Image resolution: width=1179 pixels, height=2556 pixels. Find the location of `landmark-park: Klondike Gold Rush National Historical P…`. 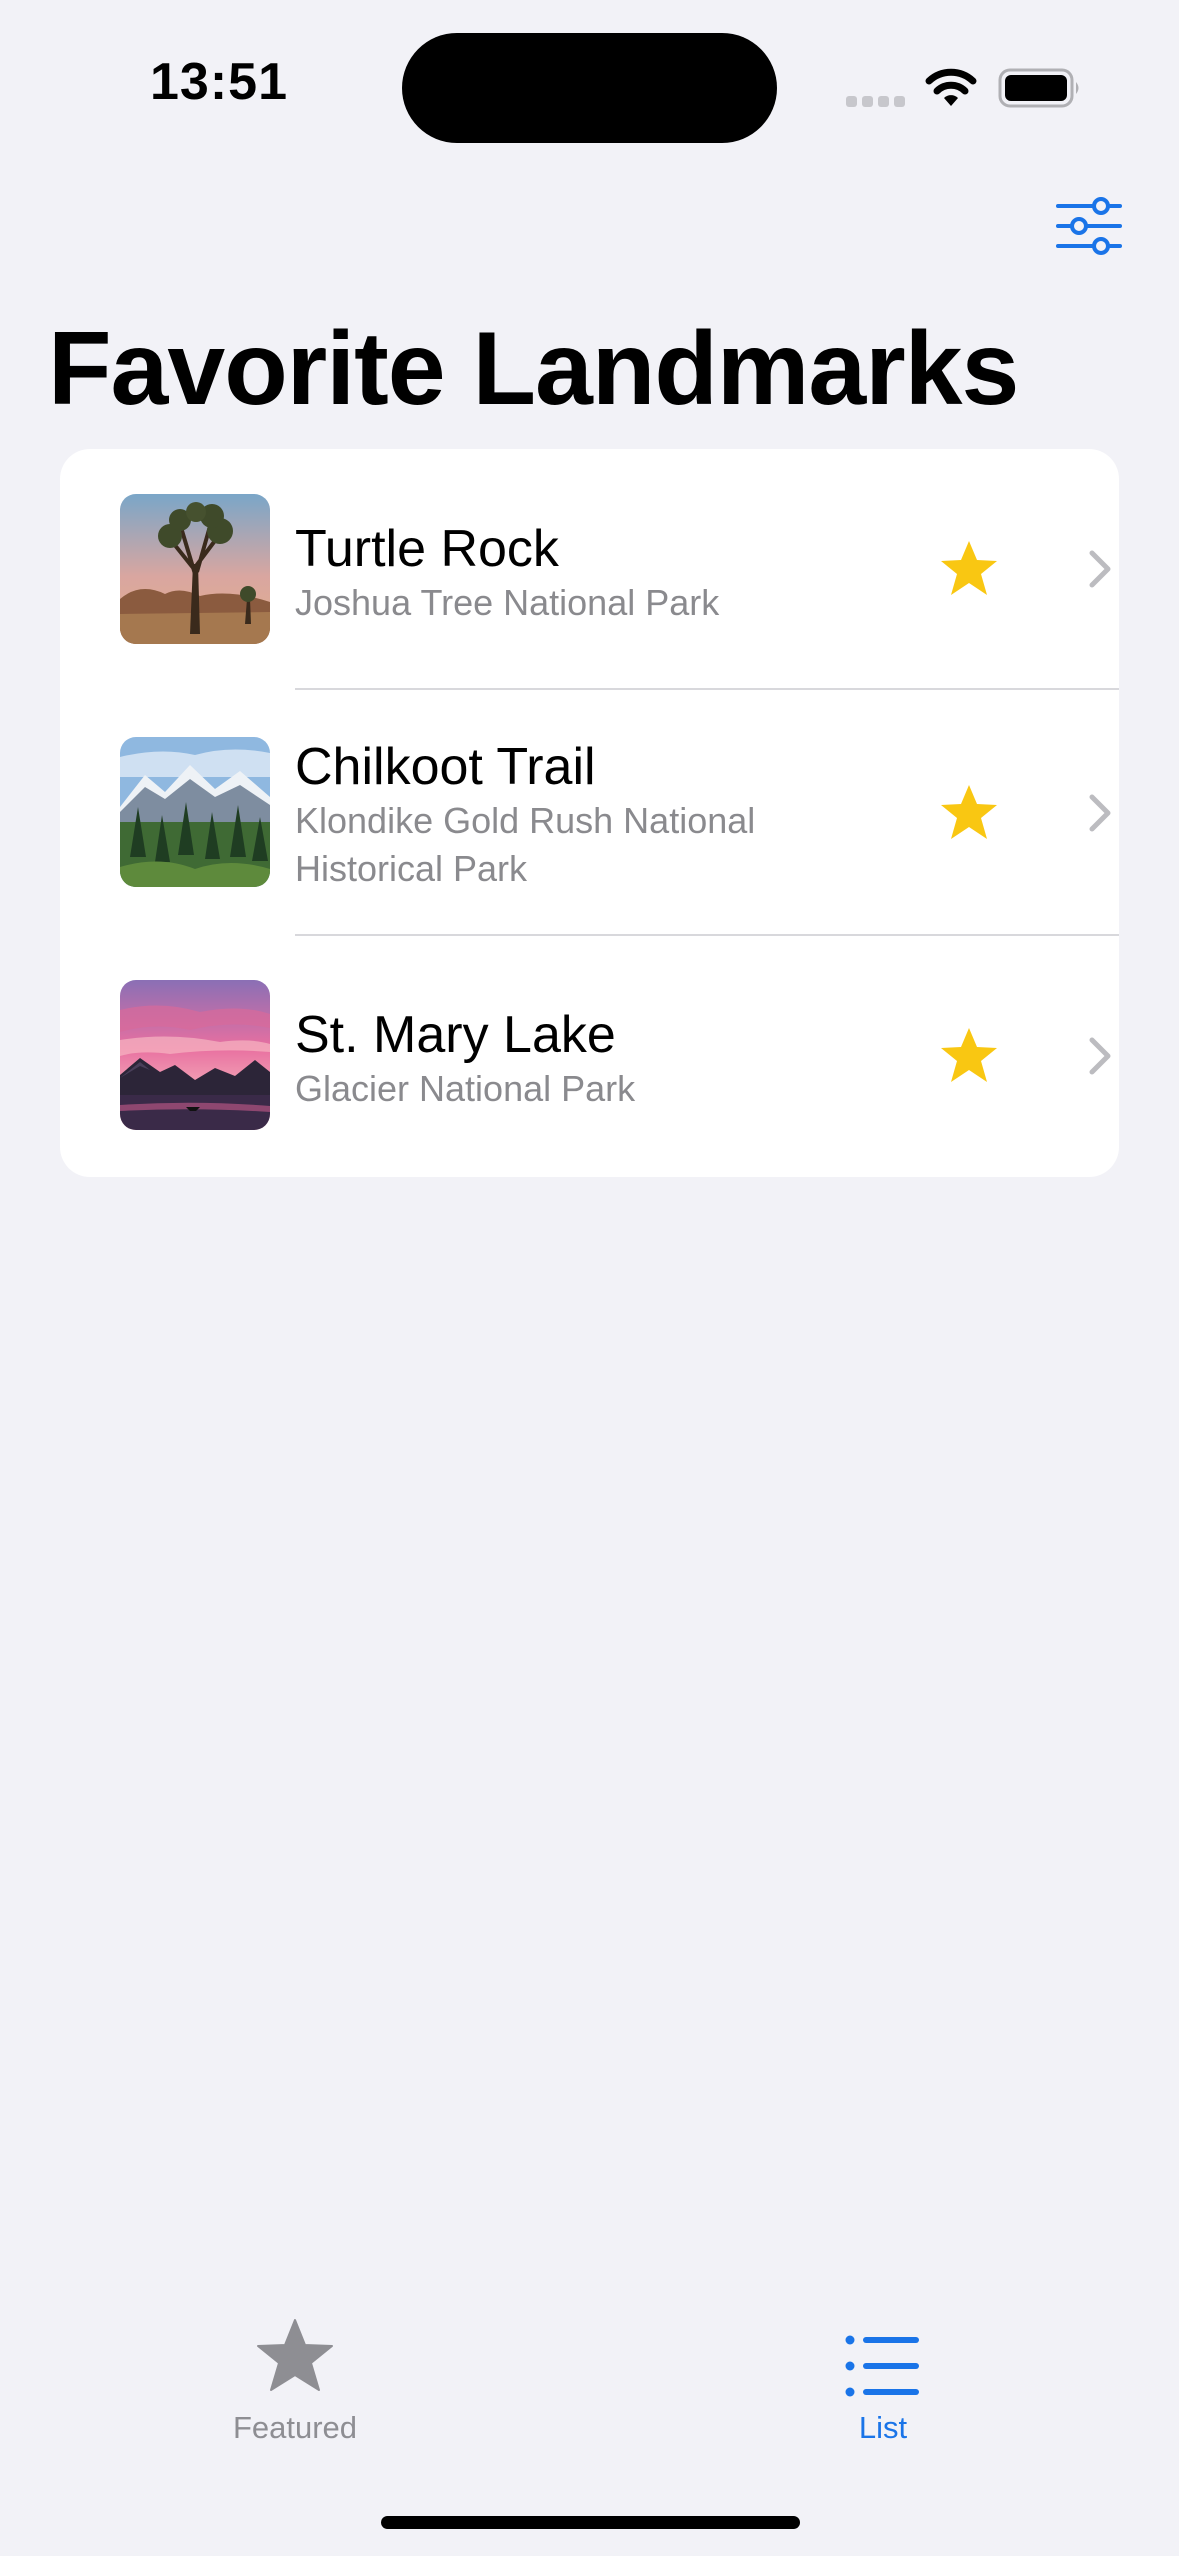

landmark-park: Klondike Gold Rush National Historical P… is located at coordinates (525, 844).